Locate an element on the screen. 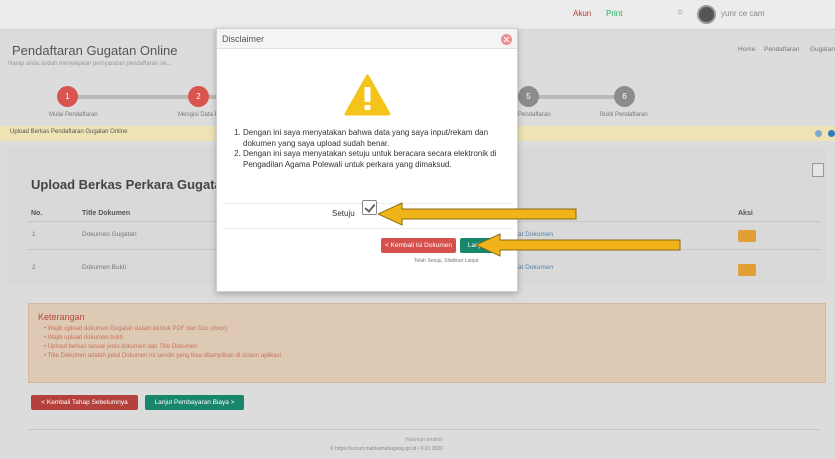 This screenshot has width=835, height=459. step-1-dot: 1 is located at coordinates (67, 96).